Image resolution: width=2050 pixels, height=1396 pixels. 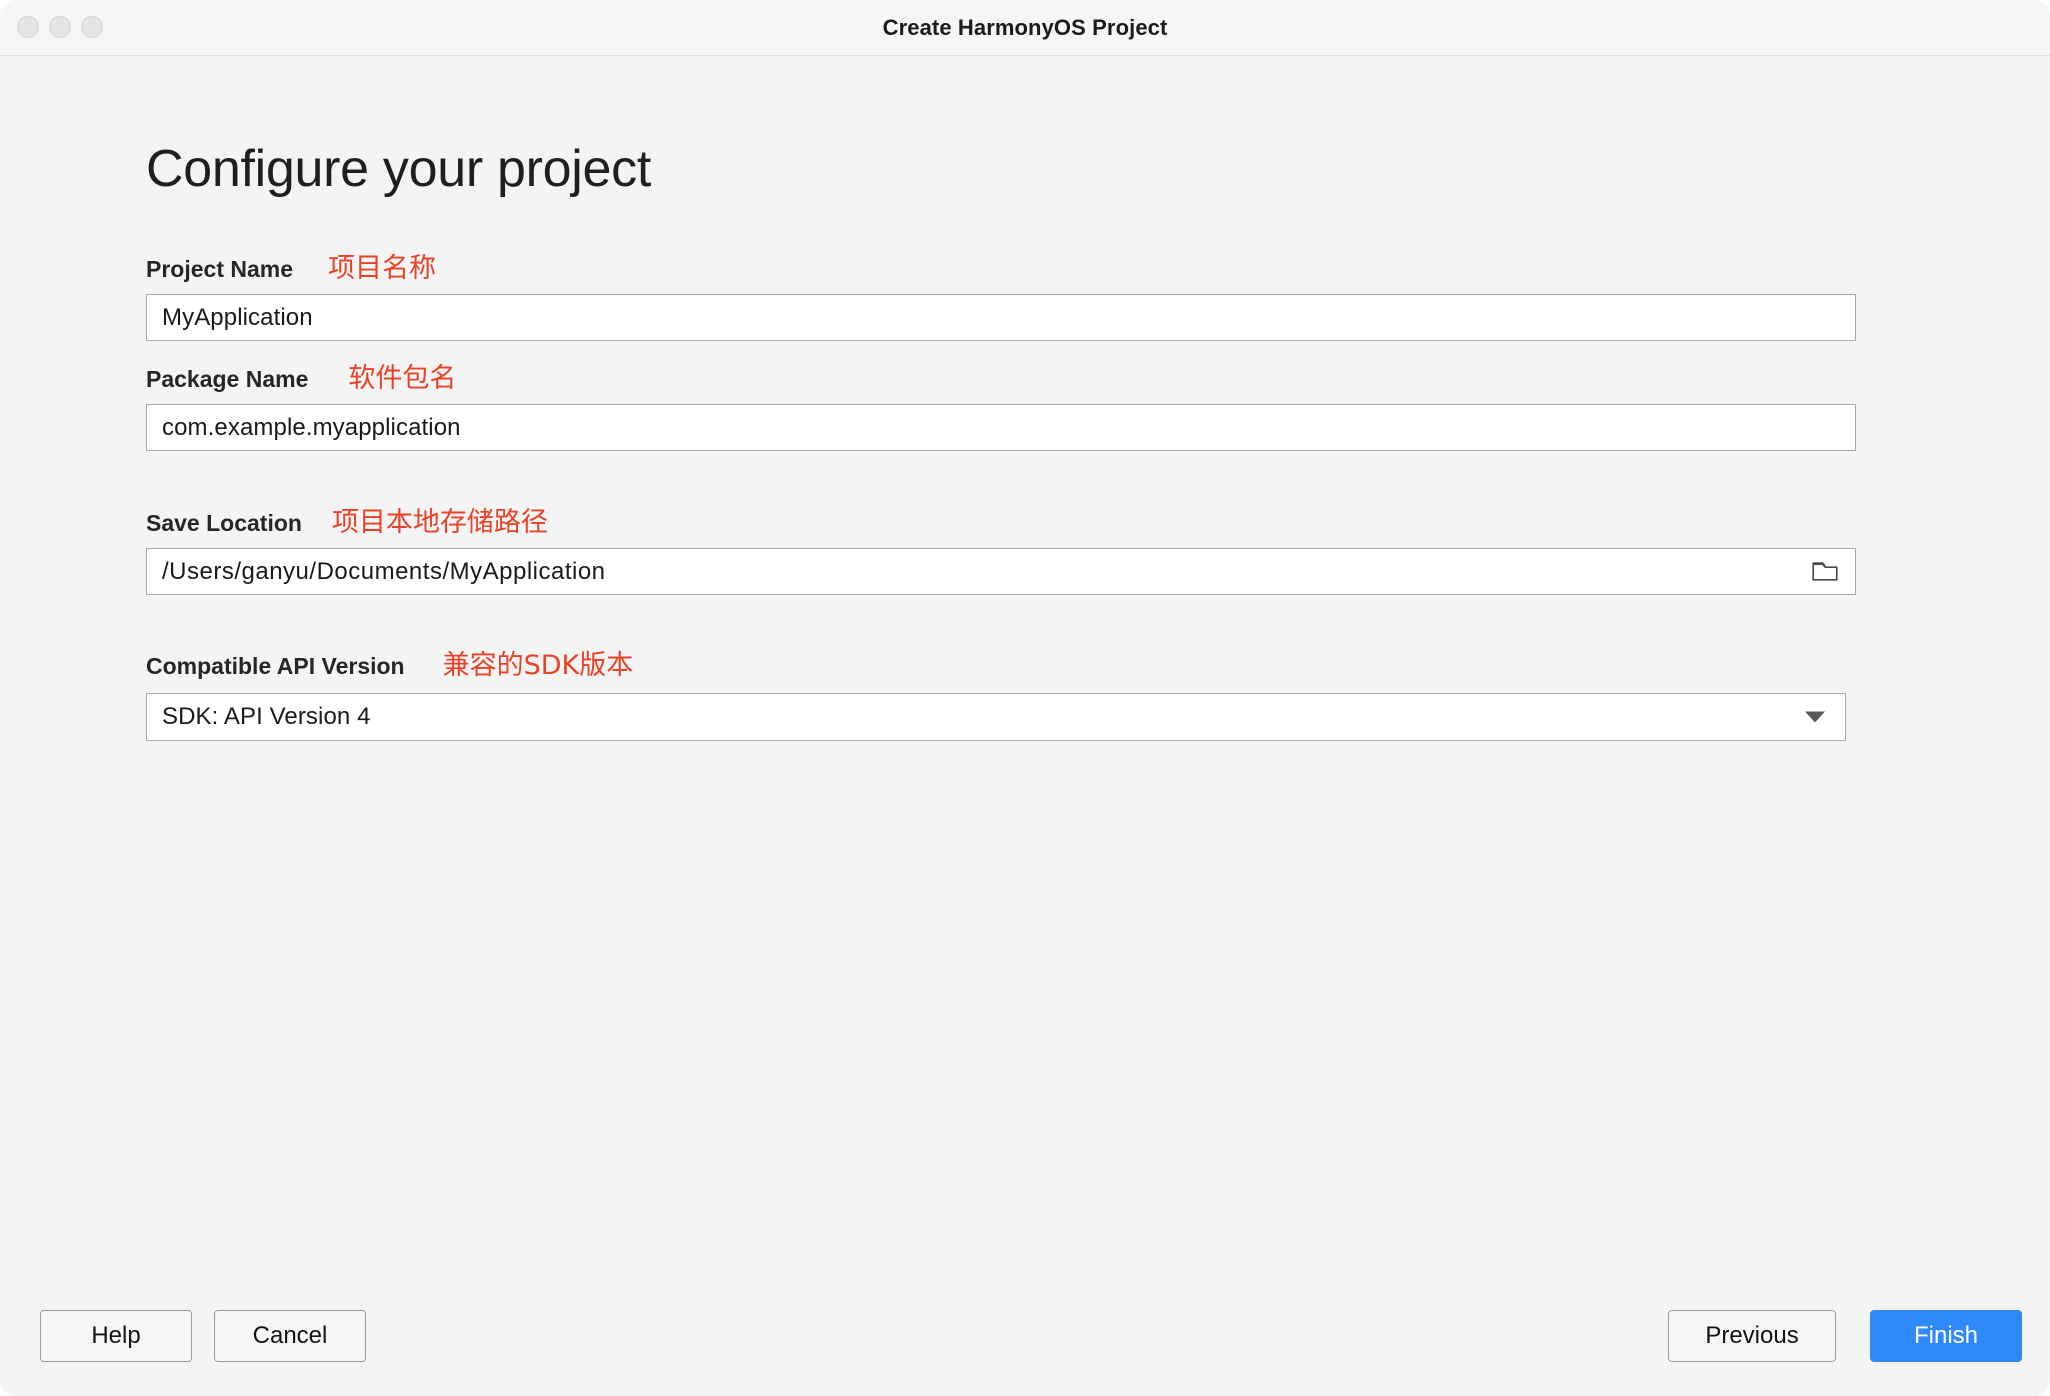 What do you see at coordinates (538, 665) in the screenshot?
I see `annotation-compatible-api-version: 兼容的SDK版本` at bounding box center [538, 665].